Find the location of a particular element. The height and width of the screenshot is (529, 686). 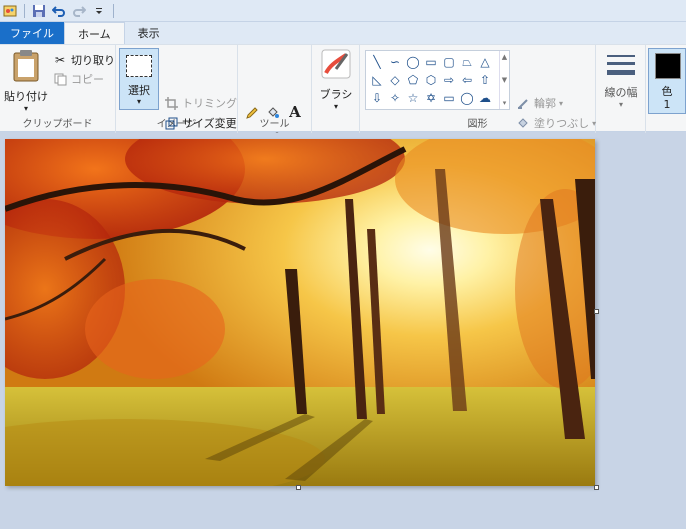

pencil-icon is located at coordinates (252, 113).